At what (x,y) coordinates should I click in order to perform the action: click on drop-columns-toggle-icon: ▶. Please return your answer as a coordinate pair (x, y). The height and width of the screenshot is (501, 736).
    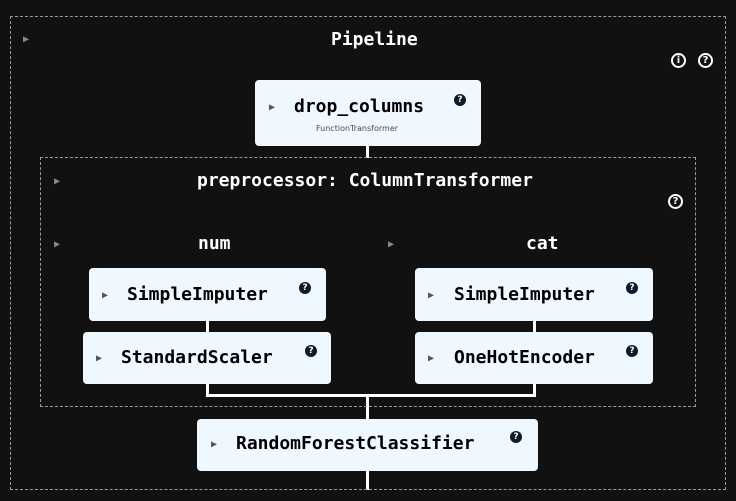
    Looking at the image, I should click on (272, 108).